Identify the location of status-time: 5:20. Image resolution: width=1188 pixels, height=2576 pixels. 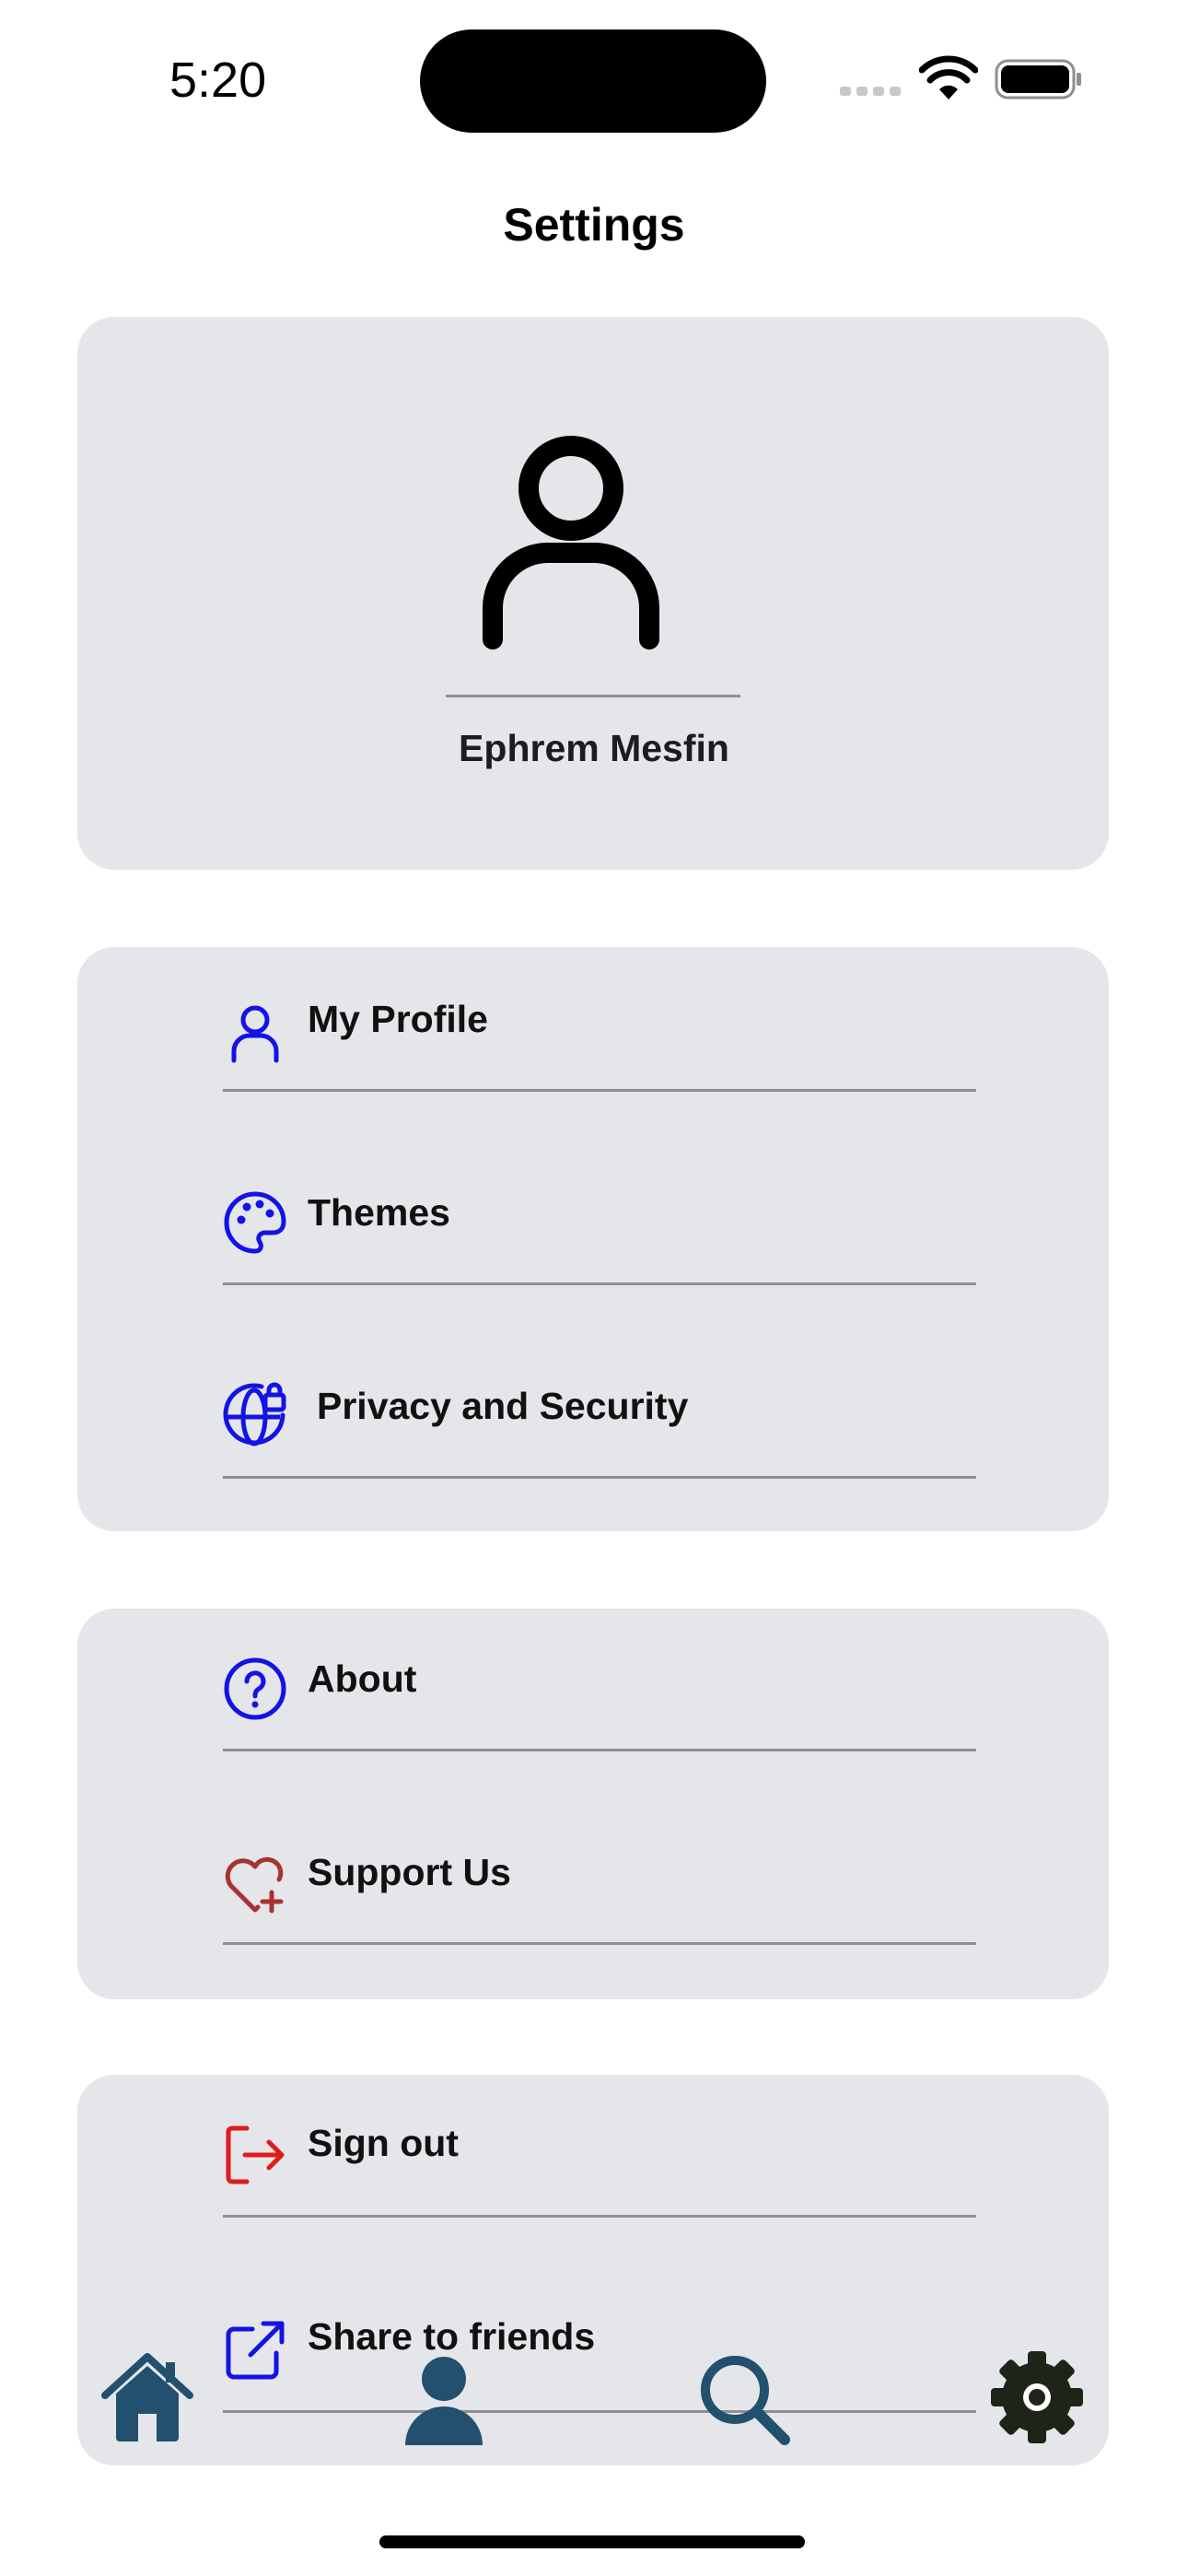
(218, 80).